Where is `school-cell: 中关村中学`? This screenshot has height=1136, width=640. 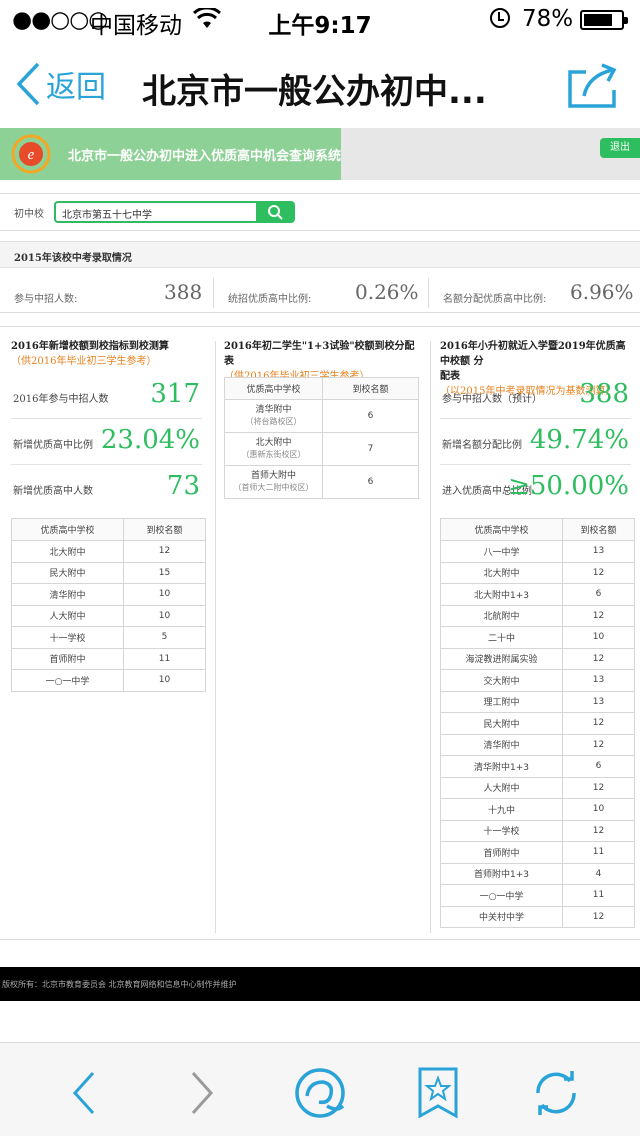
school-cell: 中关村中学 is located at coordinates (501, 916).